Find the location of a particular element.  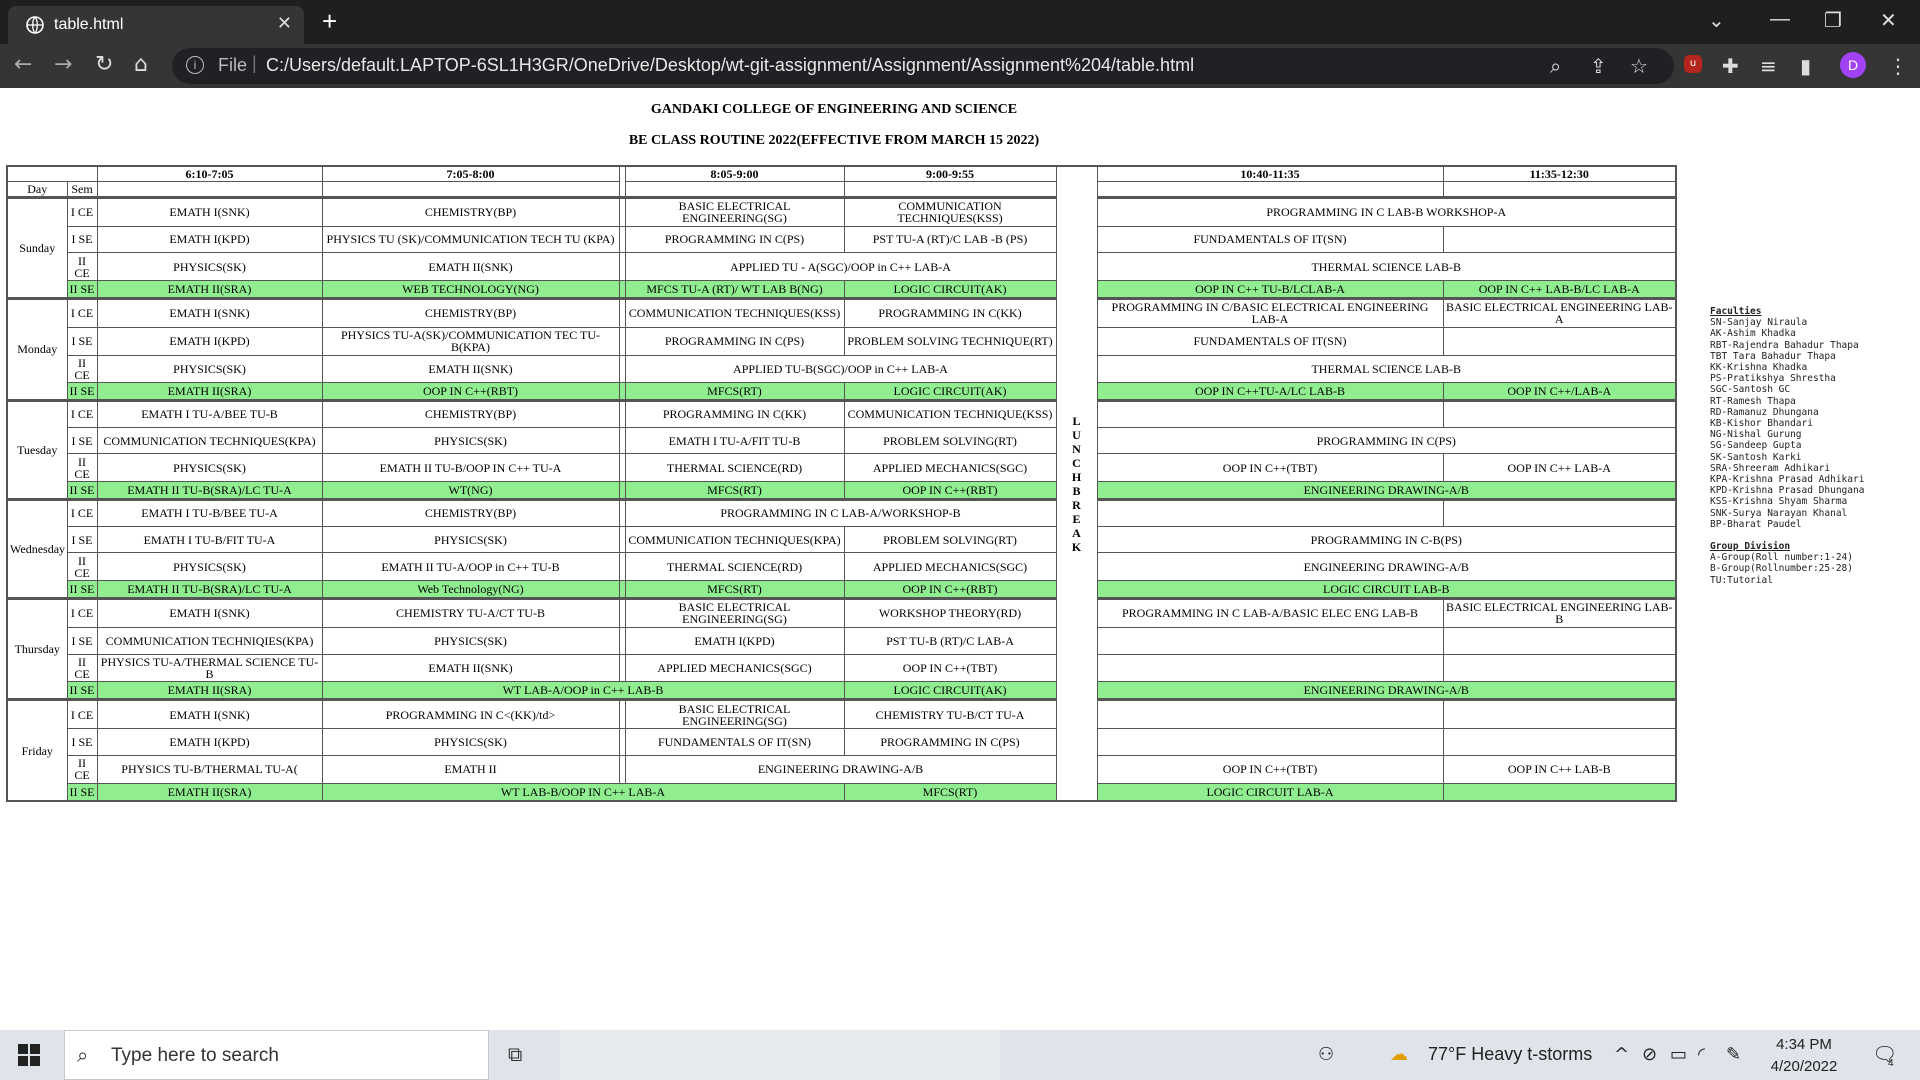

faculty-entry: PS-Pratikshya Shrestha is located at coordinates (1773, 379).